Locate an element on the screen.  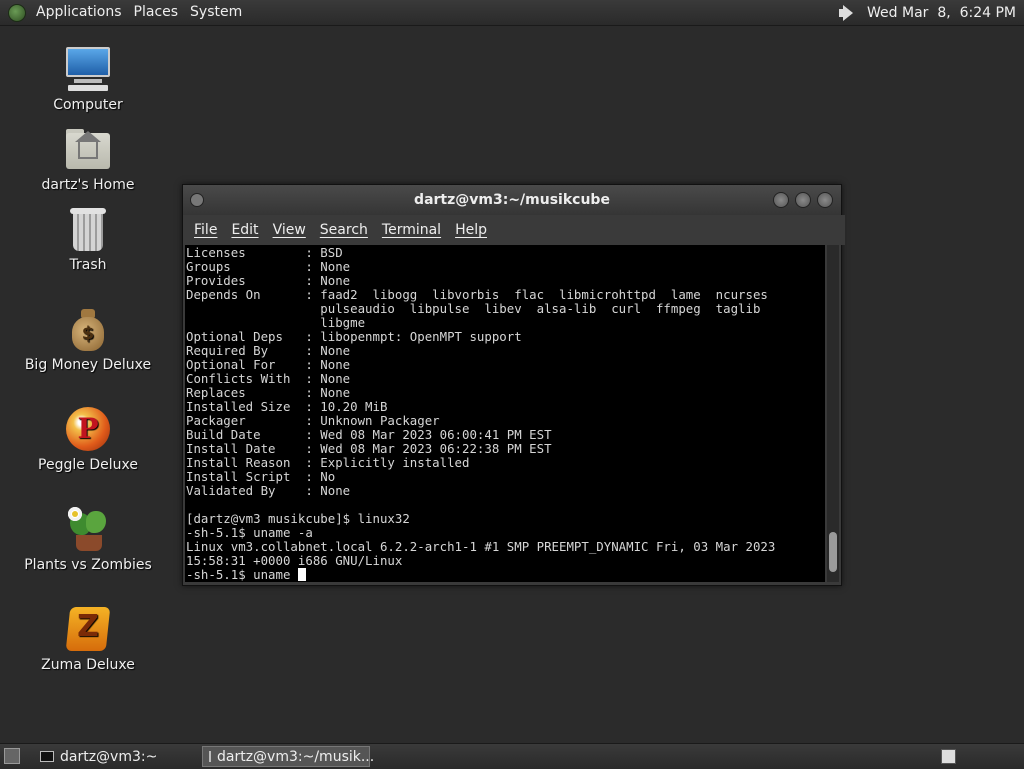
plants-icon is located at coordinates (88, 529).